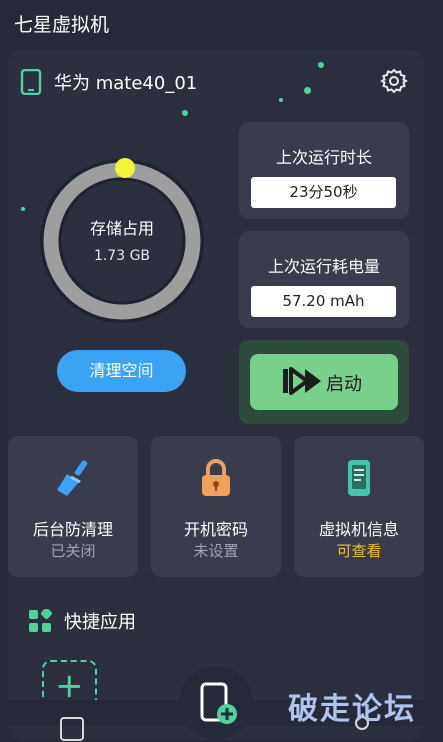 The image size is (443, 742). I want to click on feature-status: 已关闭, so click(73, 551).